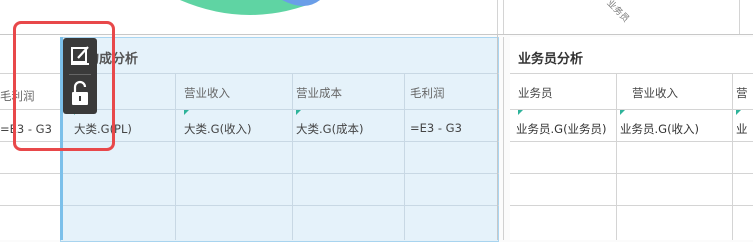 The image size is (753, 242). Describe the element at coordinates (675, 129) in the screenshot. I see `value-salesperson-revenue: 业务员.G(收入)` at that location.